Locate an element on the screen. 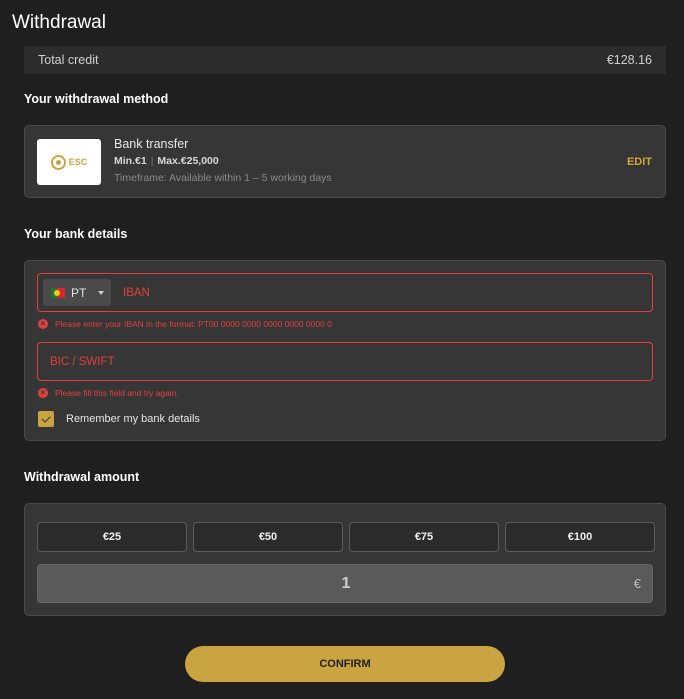  method-name: Bank transfer is located at coordinates (151, 144).